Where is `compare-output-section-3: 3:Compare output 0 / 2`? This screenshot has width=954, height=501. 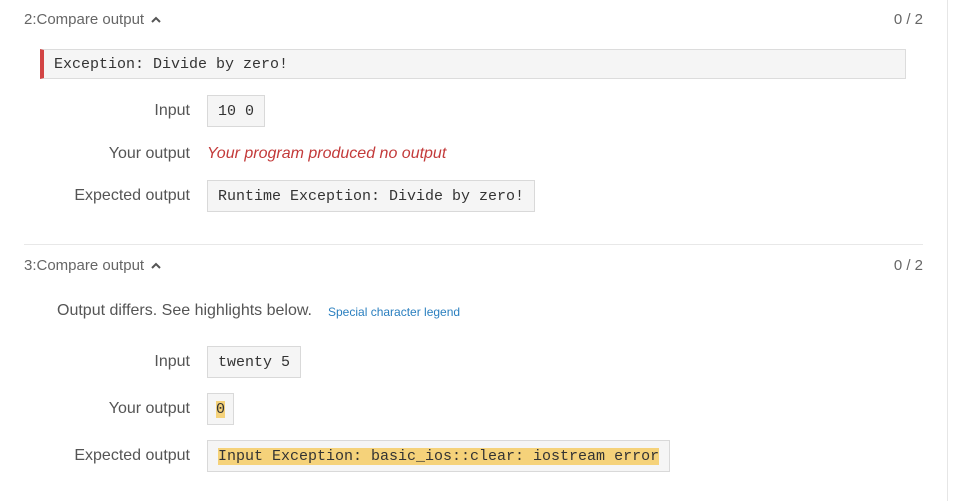
compare-output-section-3: 3:Compare output 0 / 2 is located at coordinates (473, 266).